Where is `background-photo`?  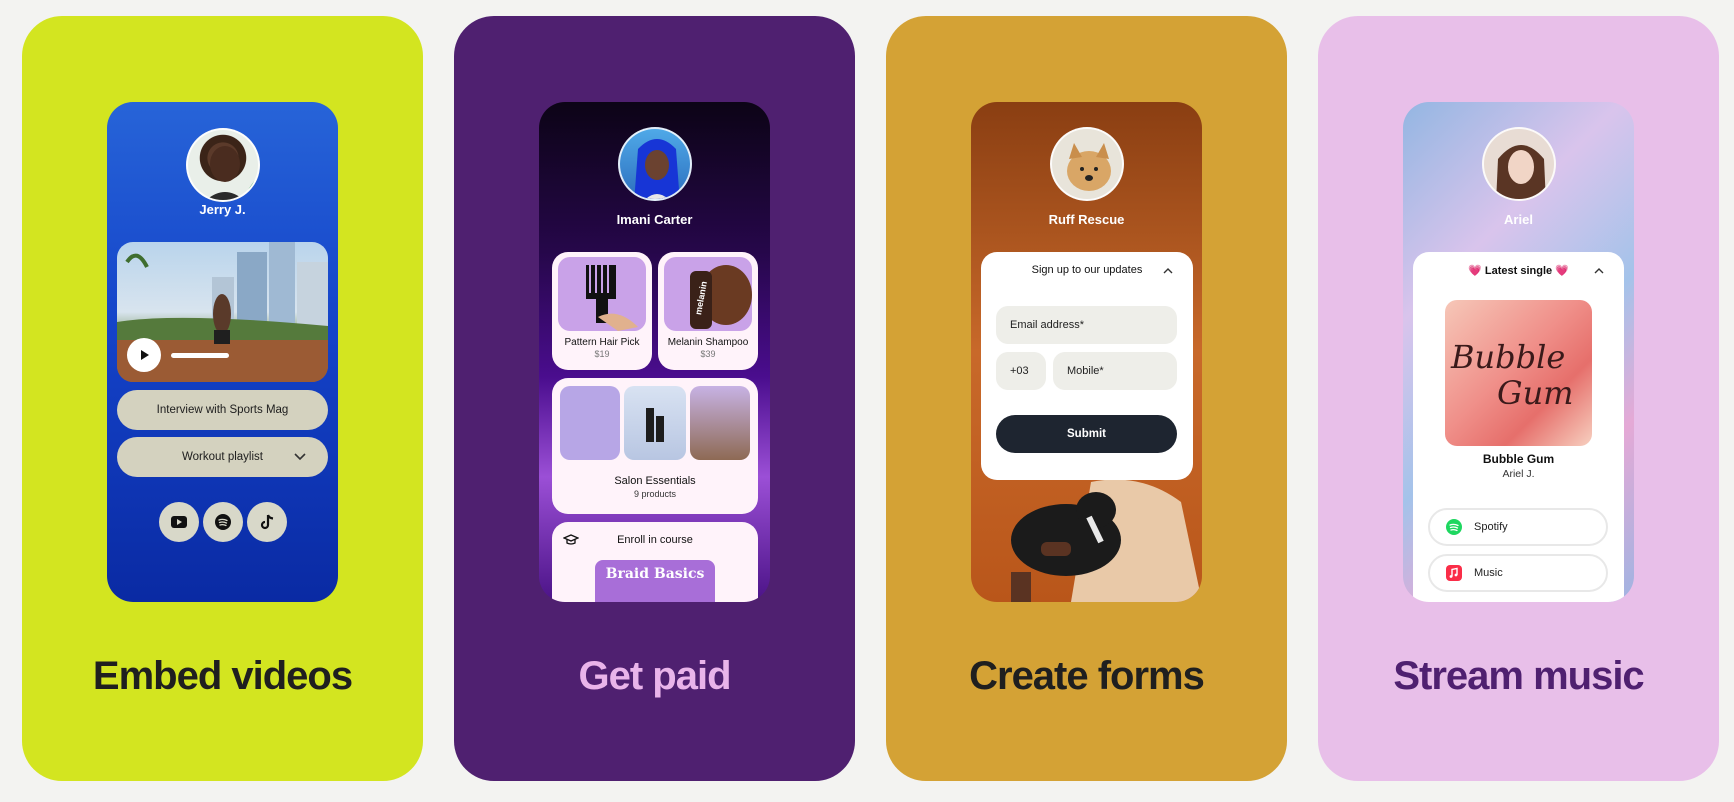 background-photo is located at coordinates (1106, 540).